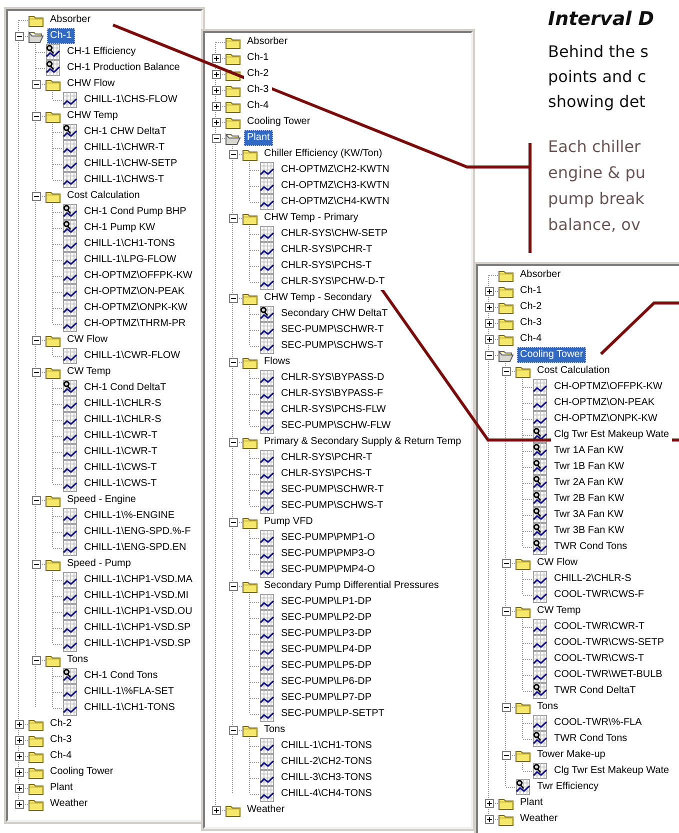  What do you see at coordinates (599, 77) in the screenshot?
I see `intro-paragraph: Behind the s points and c showing det` at bounding box center [599, 77].